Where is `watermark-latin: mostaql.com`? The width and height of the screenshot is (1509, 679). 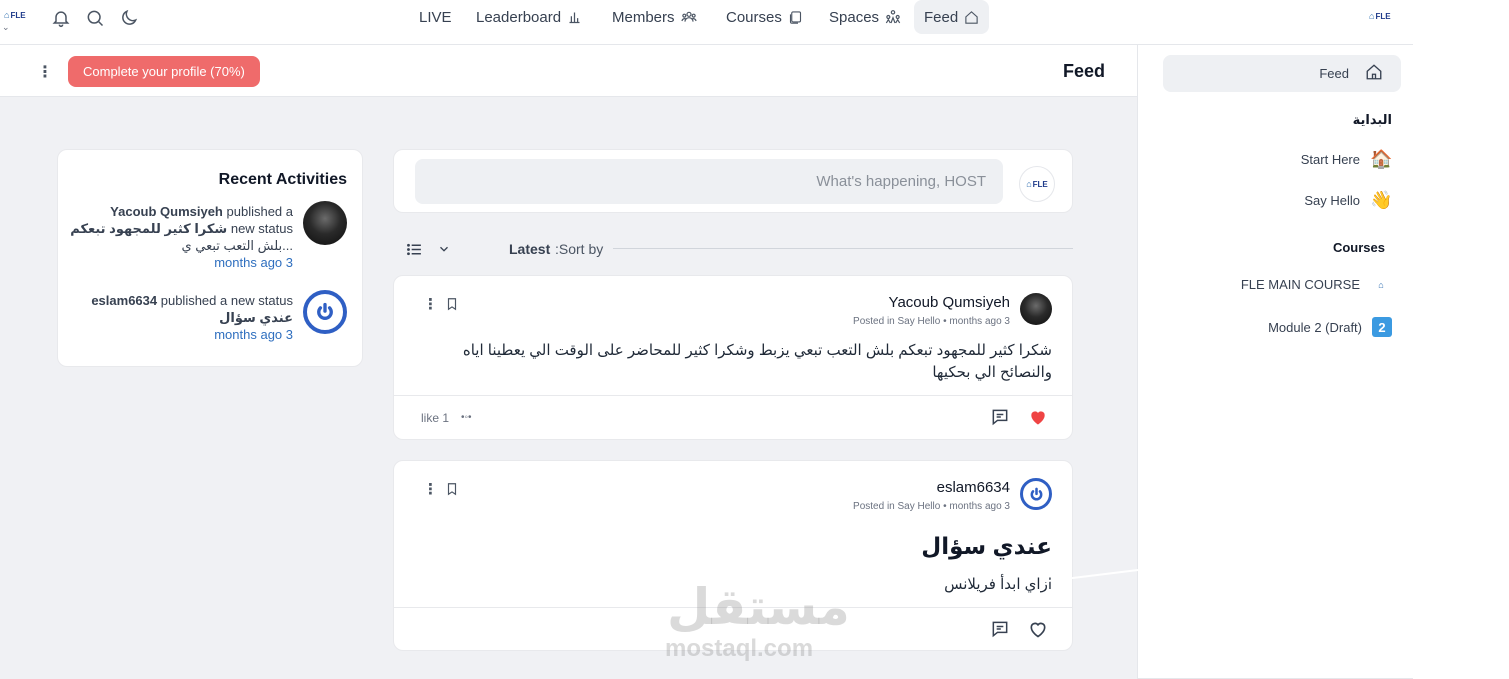 watermark-latin: mostaql.com is located at coordinates (739, 648).